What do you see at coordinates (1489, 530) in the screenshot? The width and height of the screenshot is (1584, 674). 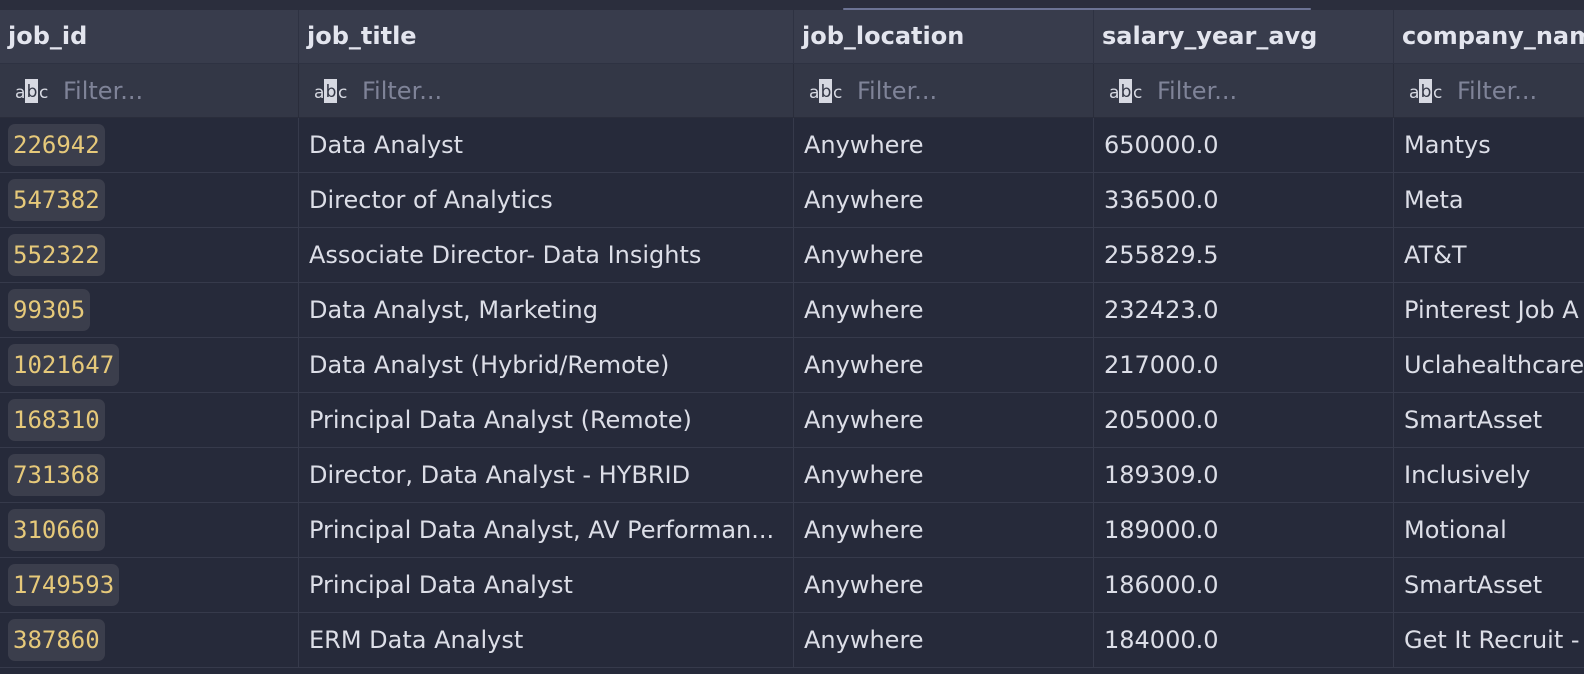 I see `cell-company-name: Motional` at bounding box center [1489, 530].